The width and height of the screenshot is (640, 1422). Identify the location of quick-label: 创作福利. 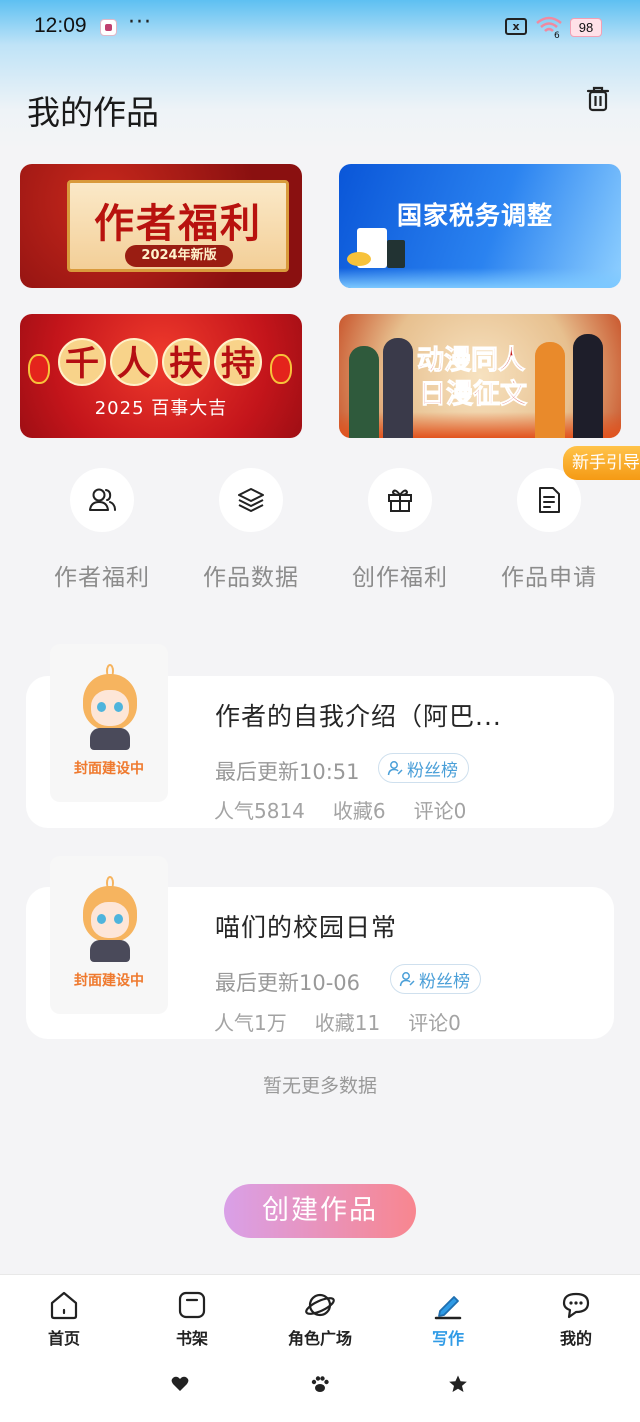
(400, 578).